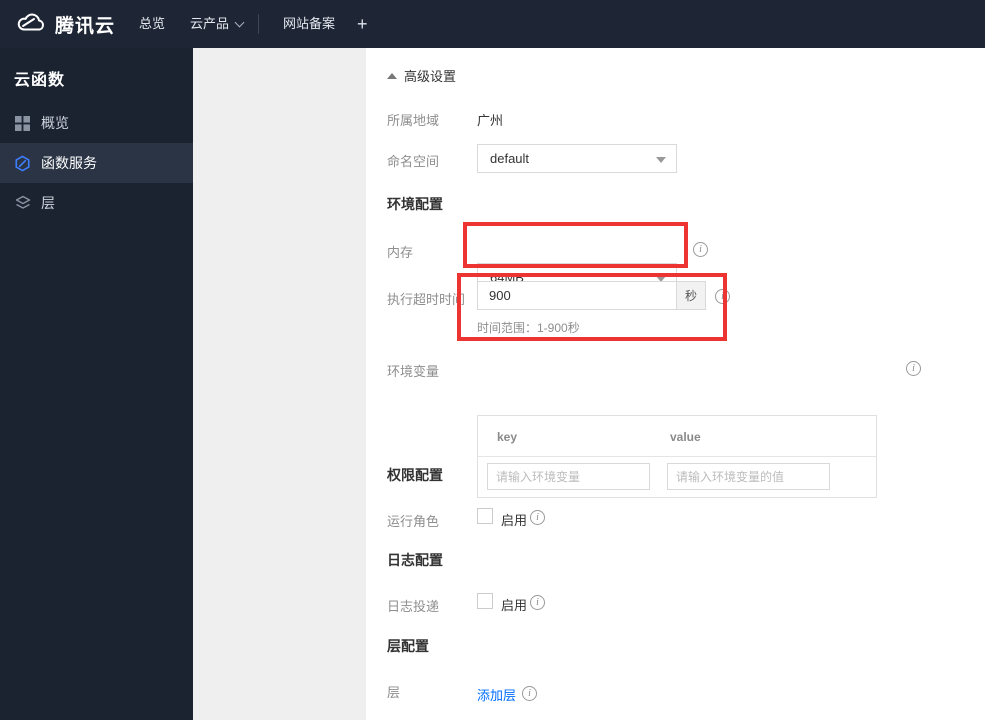 The width and height of the screenshot is (985, 720). I want to click on tencent-cloud-logo: 腾讯云, so click(65, 24).